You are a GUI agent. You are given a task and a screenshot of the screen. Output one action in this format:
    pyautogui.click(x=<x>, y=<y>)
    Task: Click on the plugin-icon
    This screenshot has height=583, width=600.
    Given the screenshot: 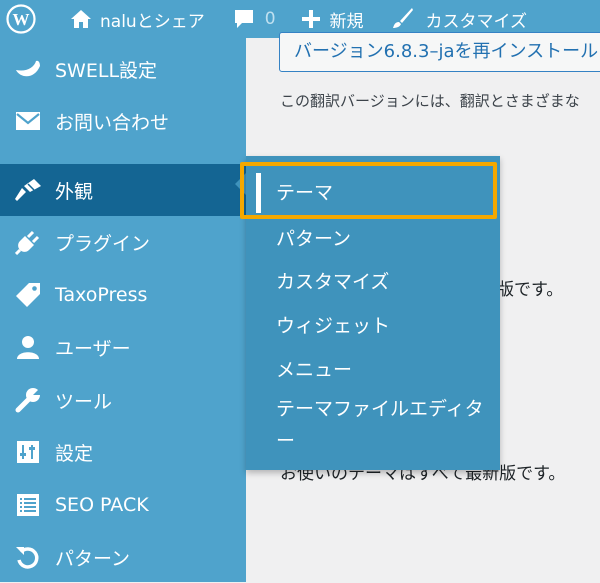 What is the action you would take?
    pyautogui.click(x=28, y=242)
    